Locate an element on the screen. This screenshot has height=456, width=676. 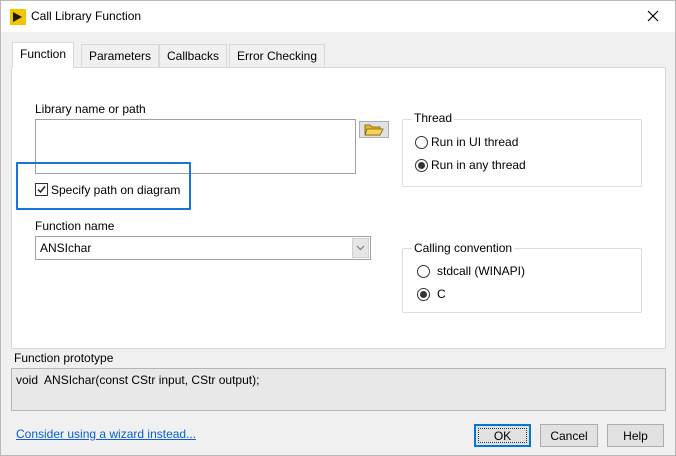
cancel-button: Cancel is located at coordinates (569, 435).